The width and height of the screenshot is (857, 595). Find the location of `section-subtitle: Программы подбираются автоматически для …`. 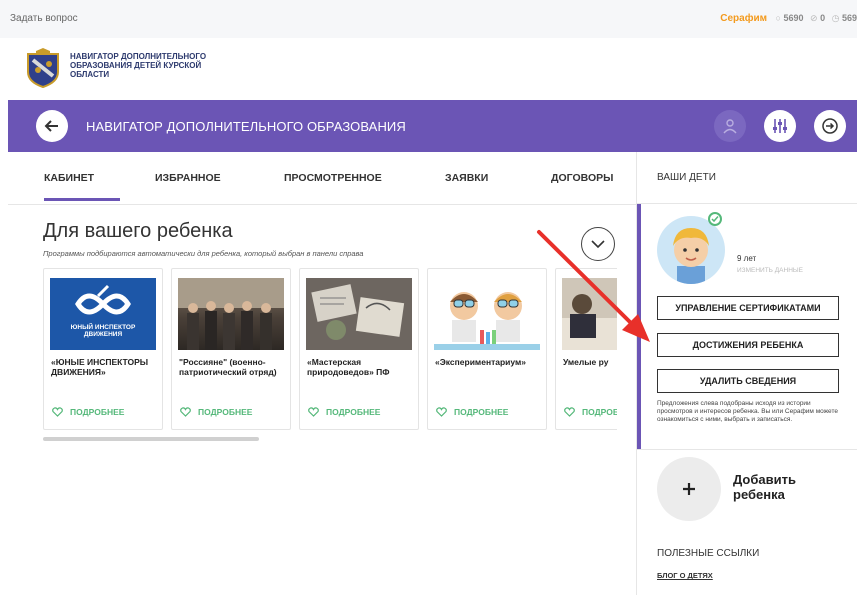

section-subtitle: Программы подбираются автоматически для … is located at coordinates (203, 253).